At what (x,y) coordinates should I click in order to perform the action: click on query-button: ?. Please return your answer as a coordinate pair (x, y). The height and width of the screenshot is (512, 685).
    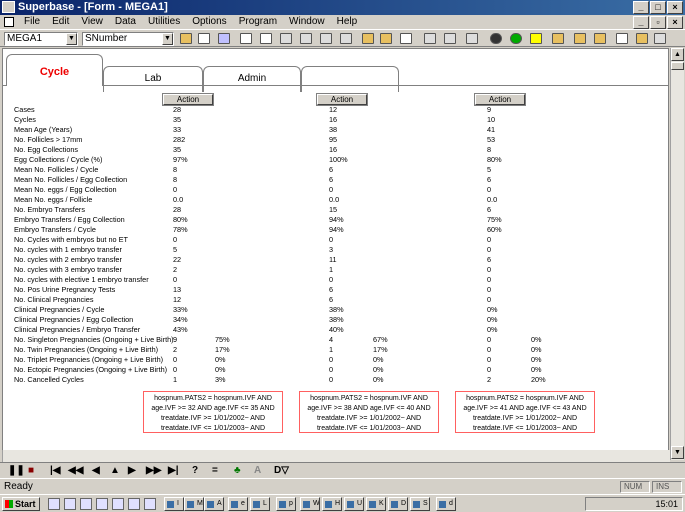
    Looking at the image, I should click on (195, 471).